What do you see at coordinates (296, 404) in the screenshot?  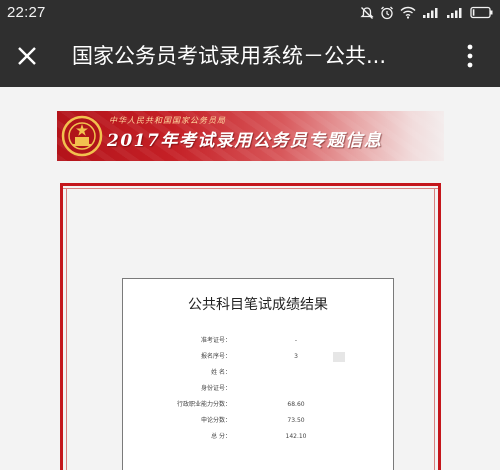 I see `result-value: 68.60` at bounding box center [296, 404].